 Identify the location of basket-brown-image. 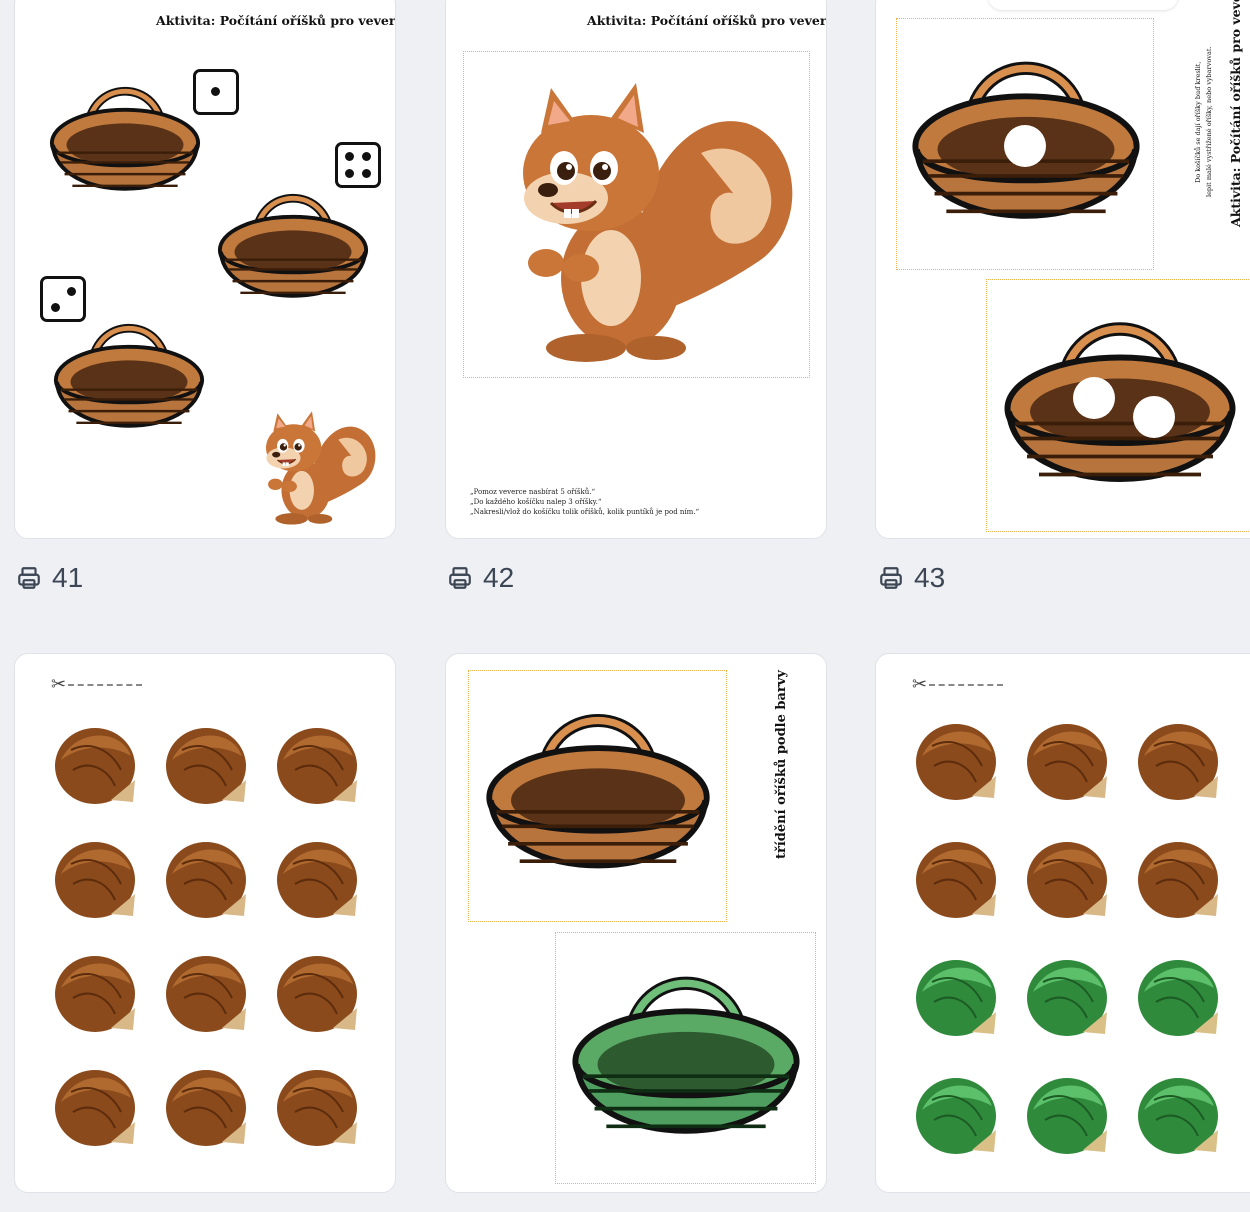
(598, 793).